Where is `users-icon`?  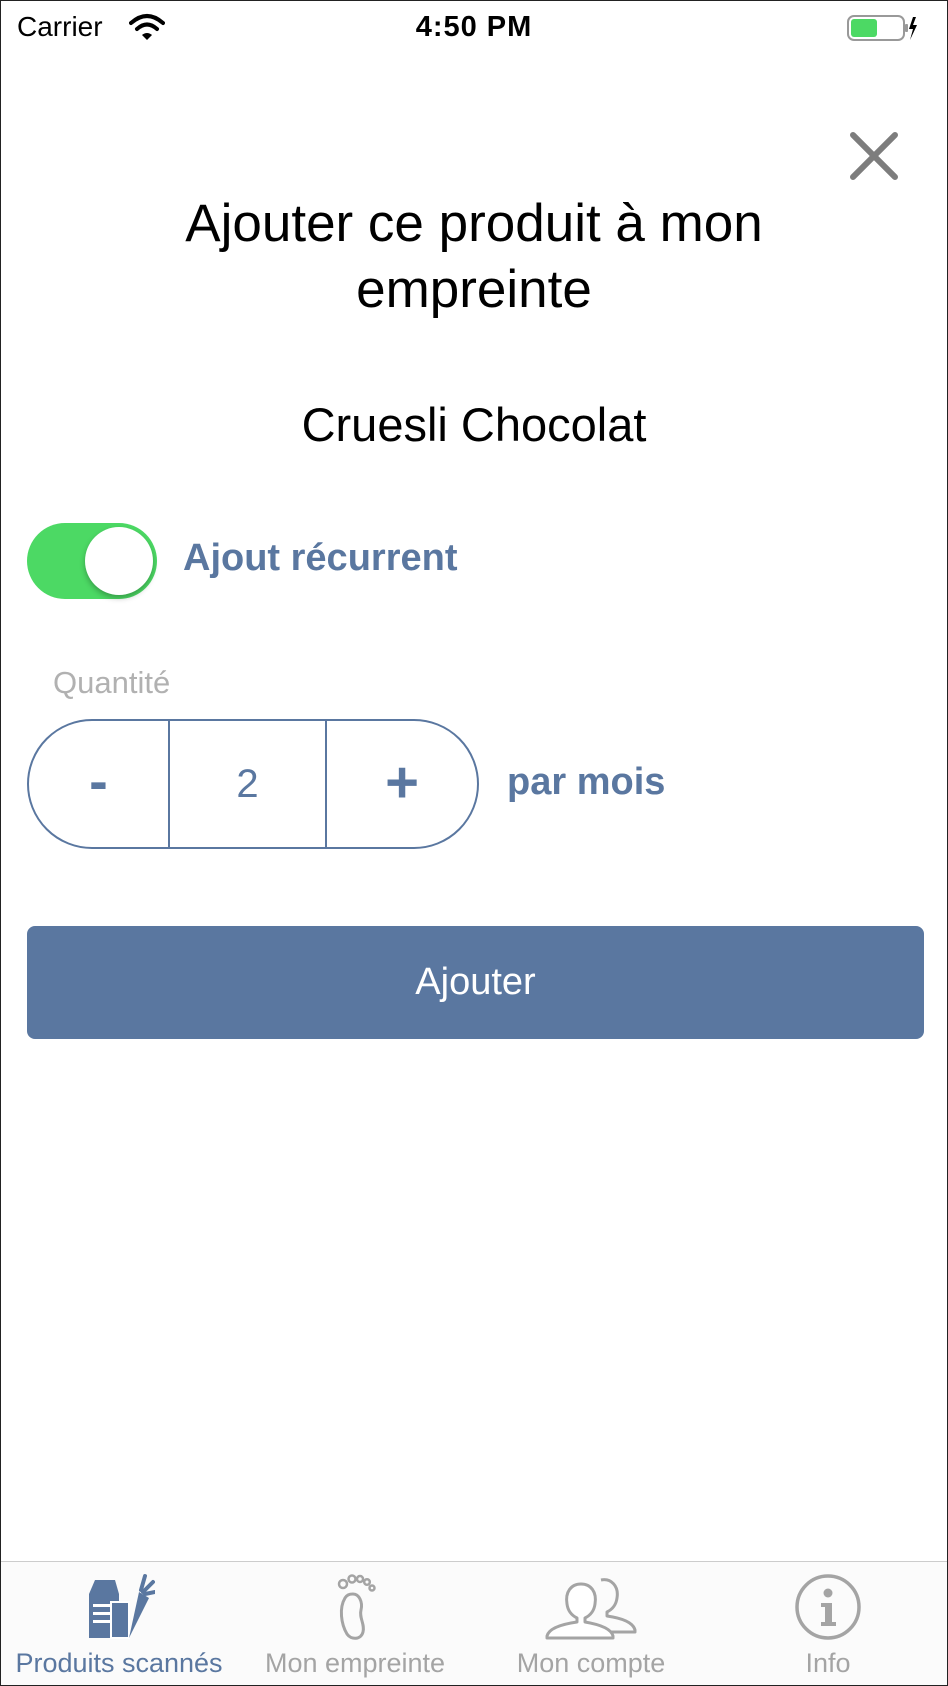 users-icon is located at coordinates (591, 1609).